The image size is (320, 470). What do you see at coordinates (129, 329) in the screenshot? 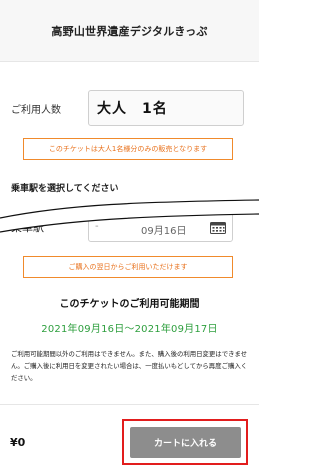
I see `validity-period-range: 2021年09月16日～2021年09月17日` at bounding box center [129, 329].